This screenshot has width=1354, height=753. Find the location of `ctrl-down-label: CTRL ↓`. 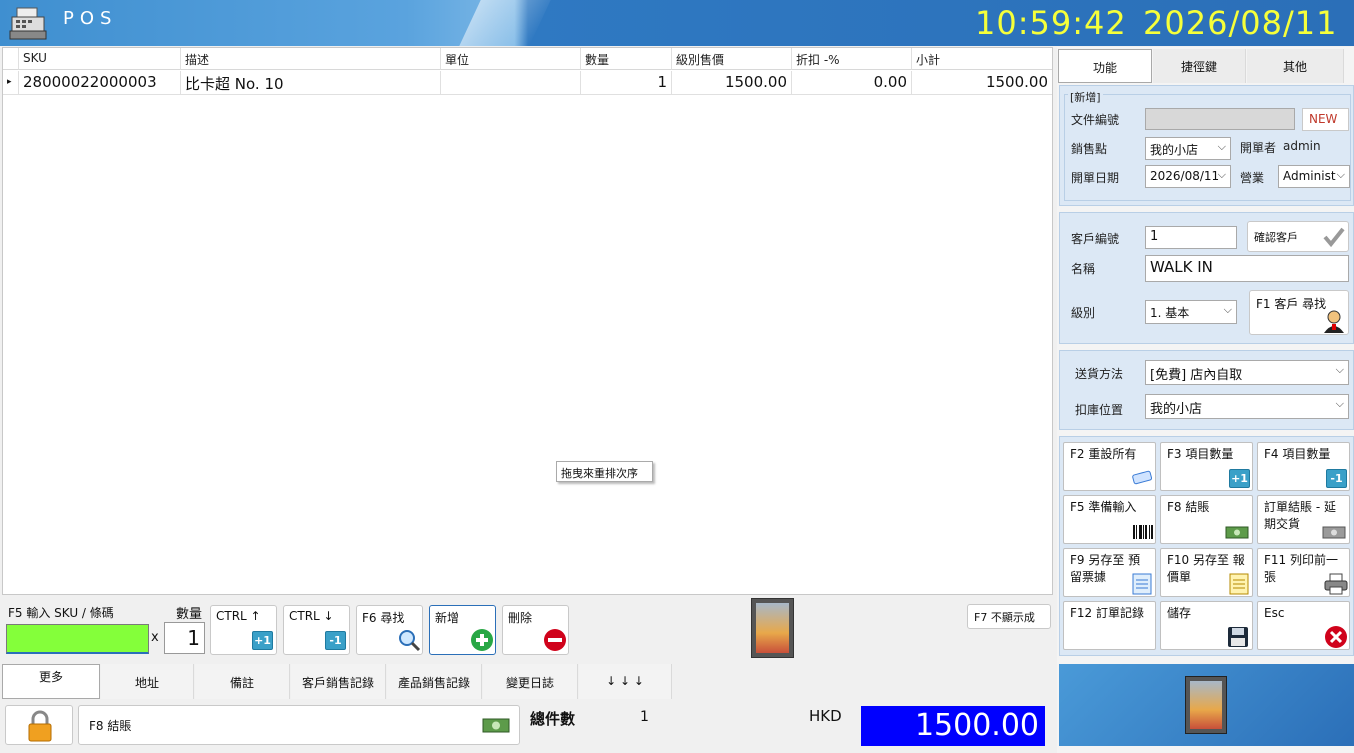

ctrl-down-label: CTRL ↓ is located at coordinates (311, 616).